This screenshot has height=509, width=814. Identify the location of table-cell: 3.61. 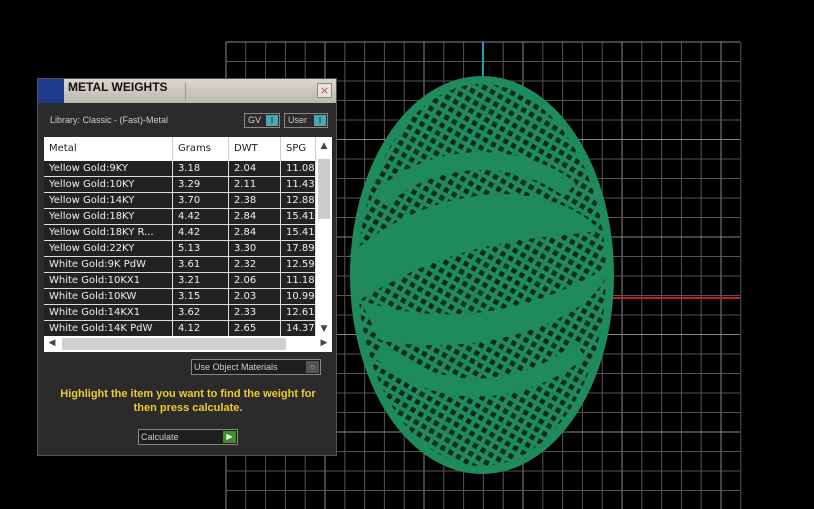
(201, 264).